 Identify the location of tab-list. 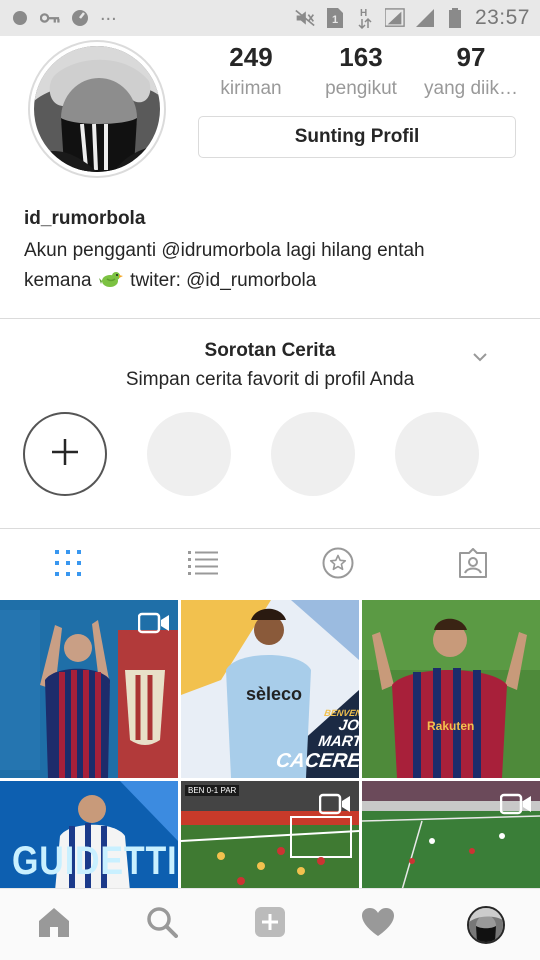
(203, 565).